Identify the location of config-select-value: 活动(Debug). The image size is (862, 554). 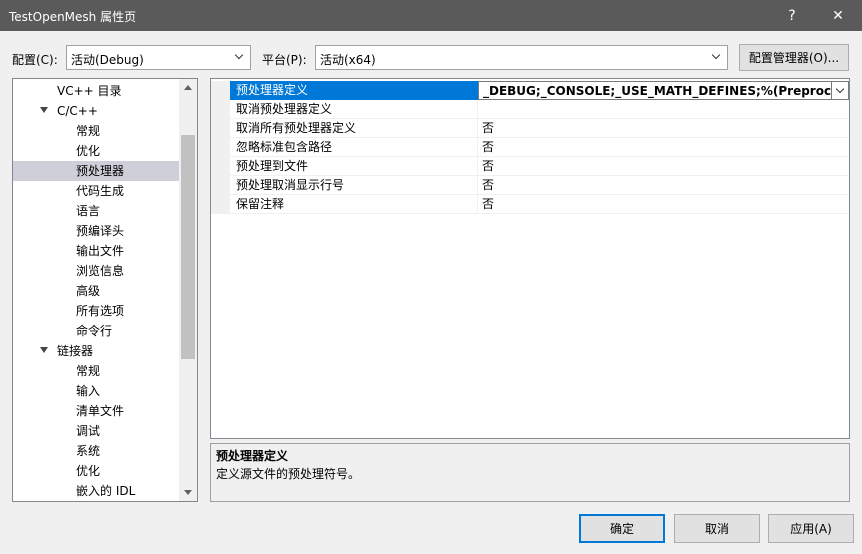
(107, 60).